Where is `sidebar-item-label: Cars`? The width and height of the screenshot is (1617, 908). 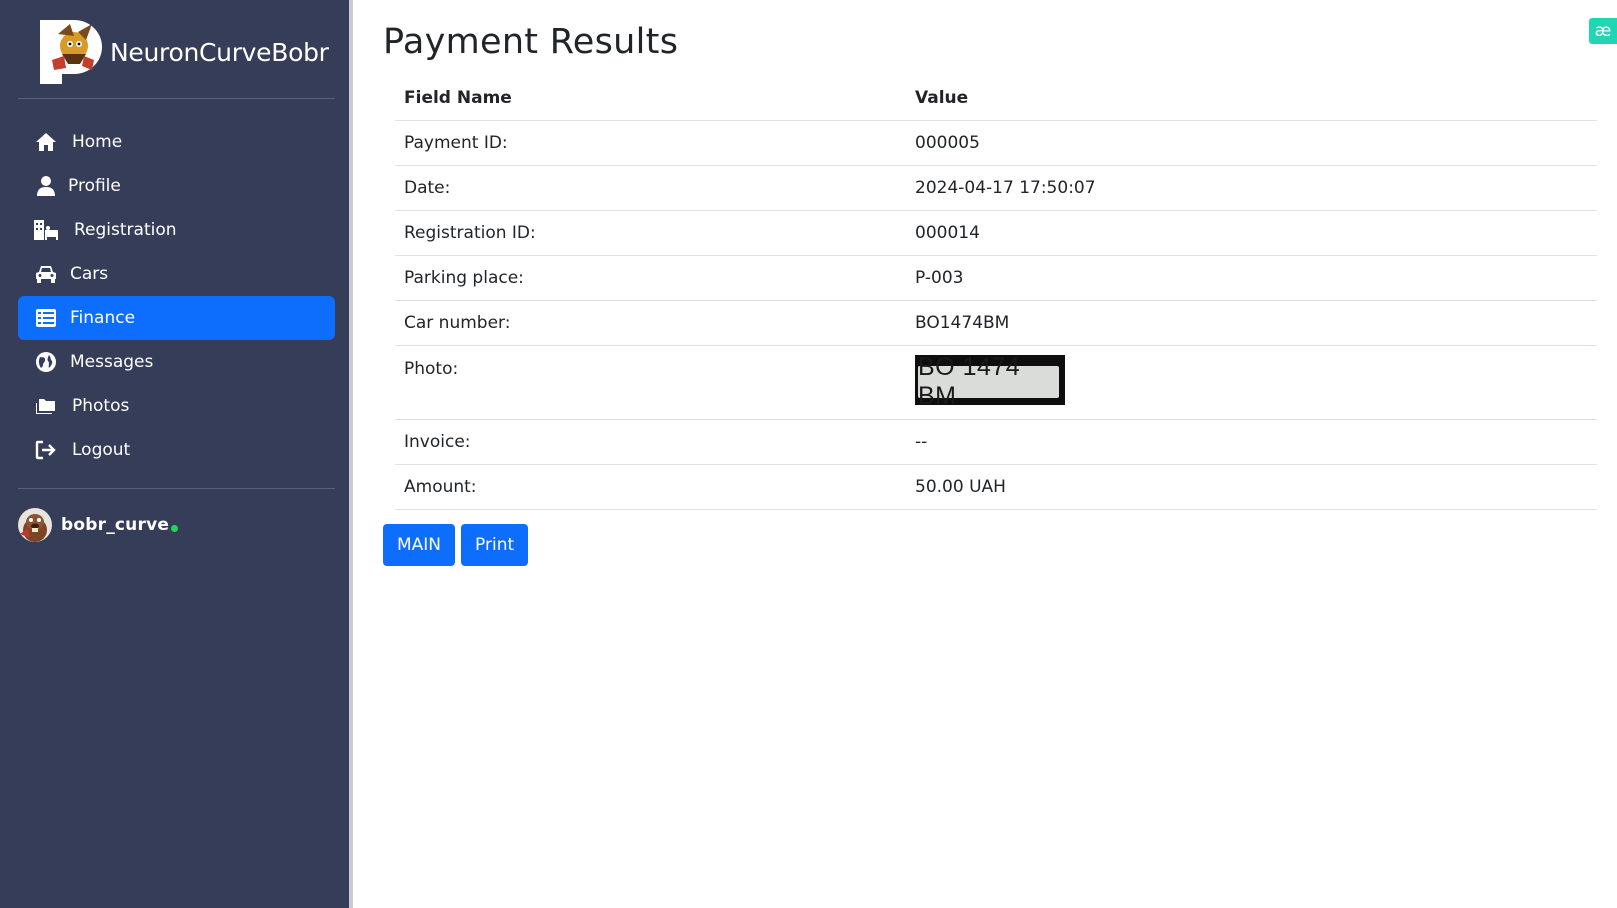
sidebar-item-label: Cars is located at coordinates (89, 274).